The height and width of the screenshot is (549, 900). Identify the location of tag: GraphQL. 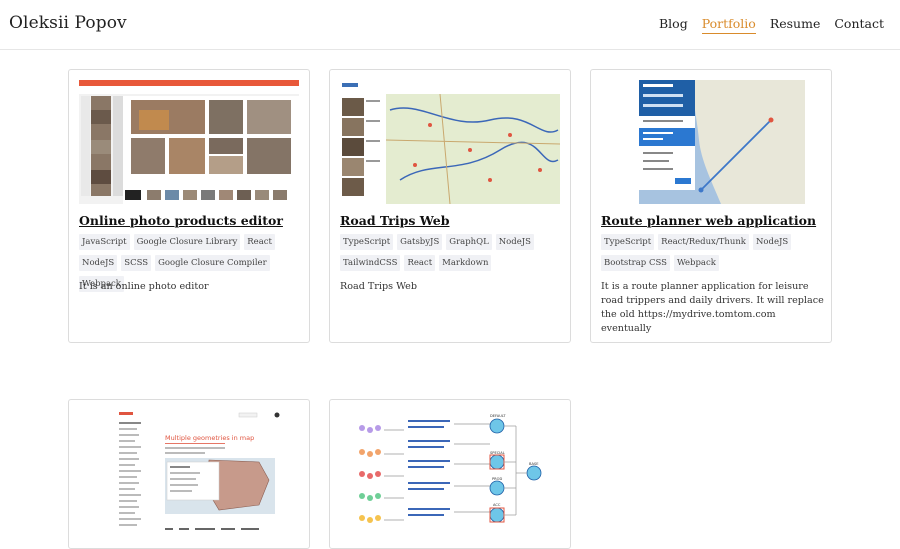
(469, 242).